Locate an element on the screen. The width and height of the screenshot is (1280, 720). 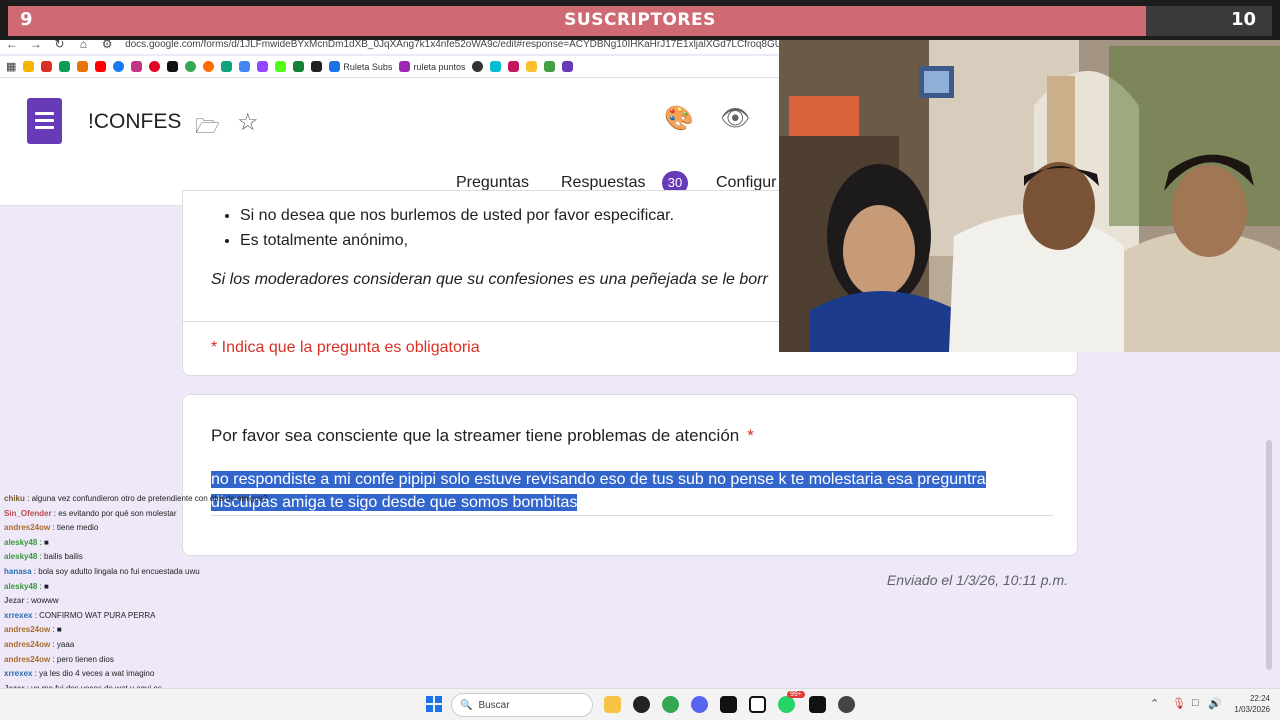
subscriber-goal-count: 10 is located at coordinates (1244, 19).